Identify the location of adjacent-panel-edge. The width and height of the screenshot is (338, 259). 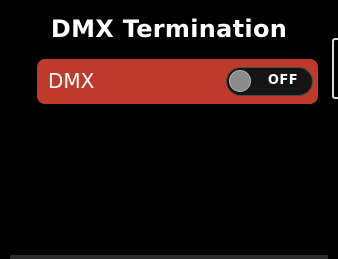
(335, 68).